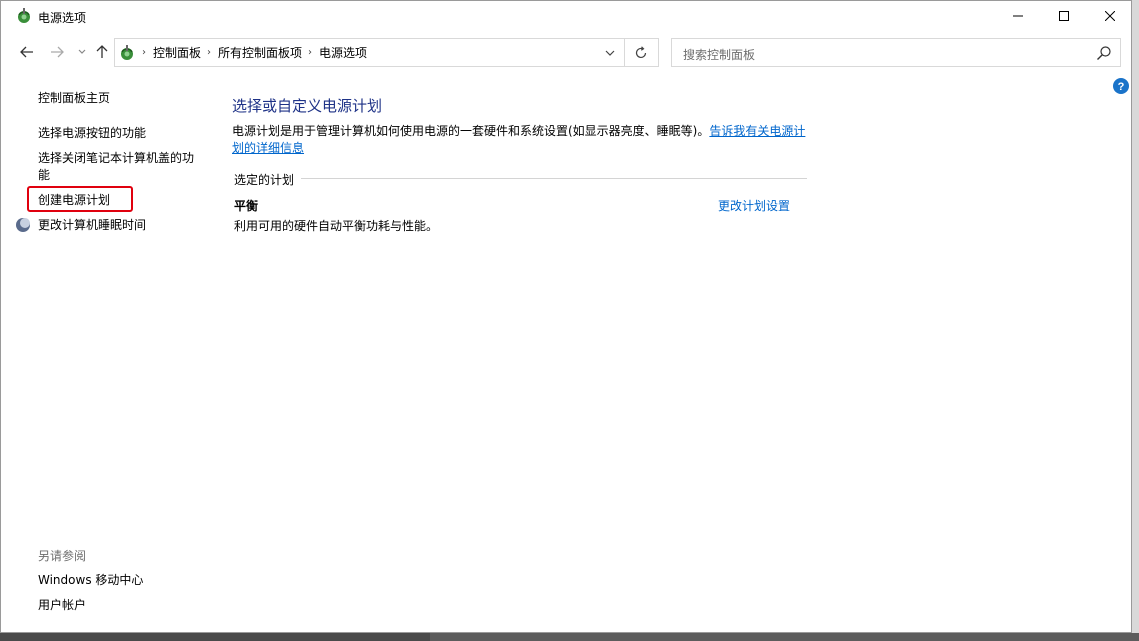 The width and height of the screenshot is (1139, 641). Describe the element at coordinates (307, 106) in the screenshot. I see `page-title: 选择或自定义电源计划` at that location.